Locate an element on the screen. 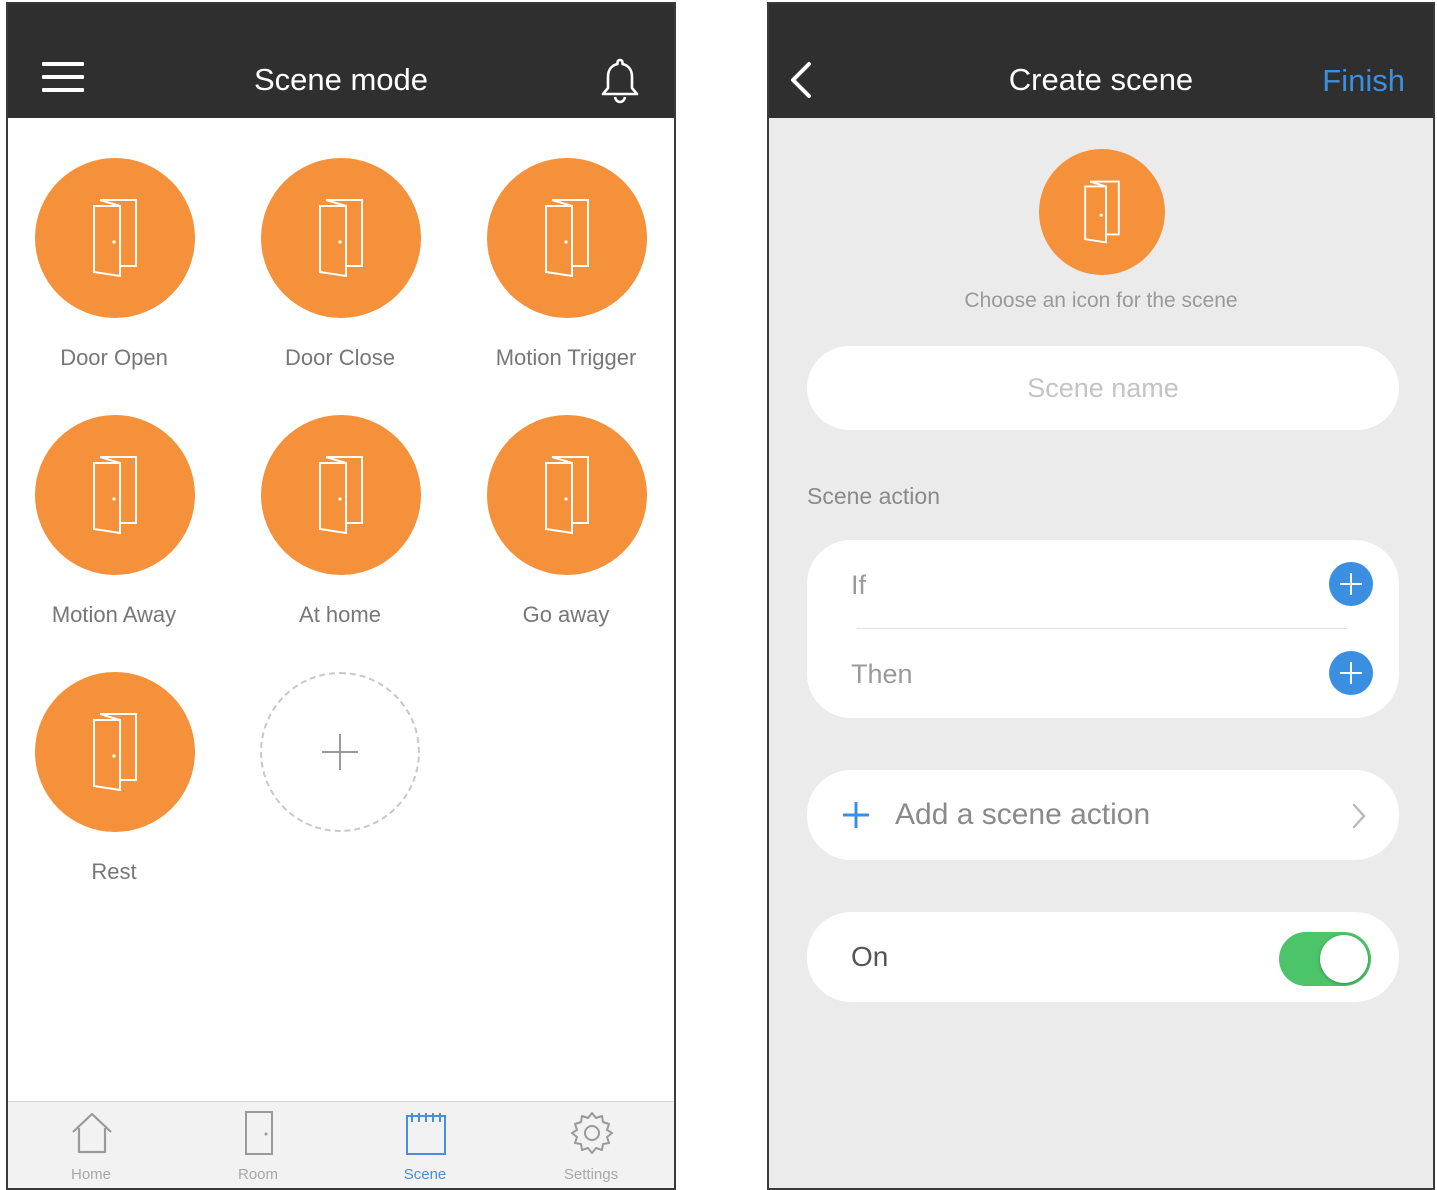 This screenshot has width=1437, height=1190. enable-toggle is located at coordinates (1325, 959).